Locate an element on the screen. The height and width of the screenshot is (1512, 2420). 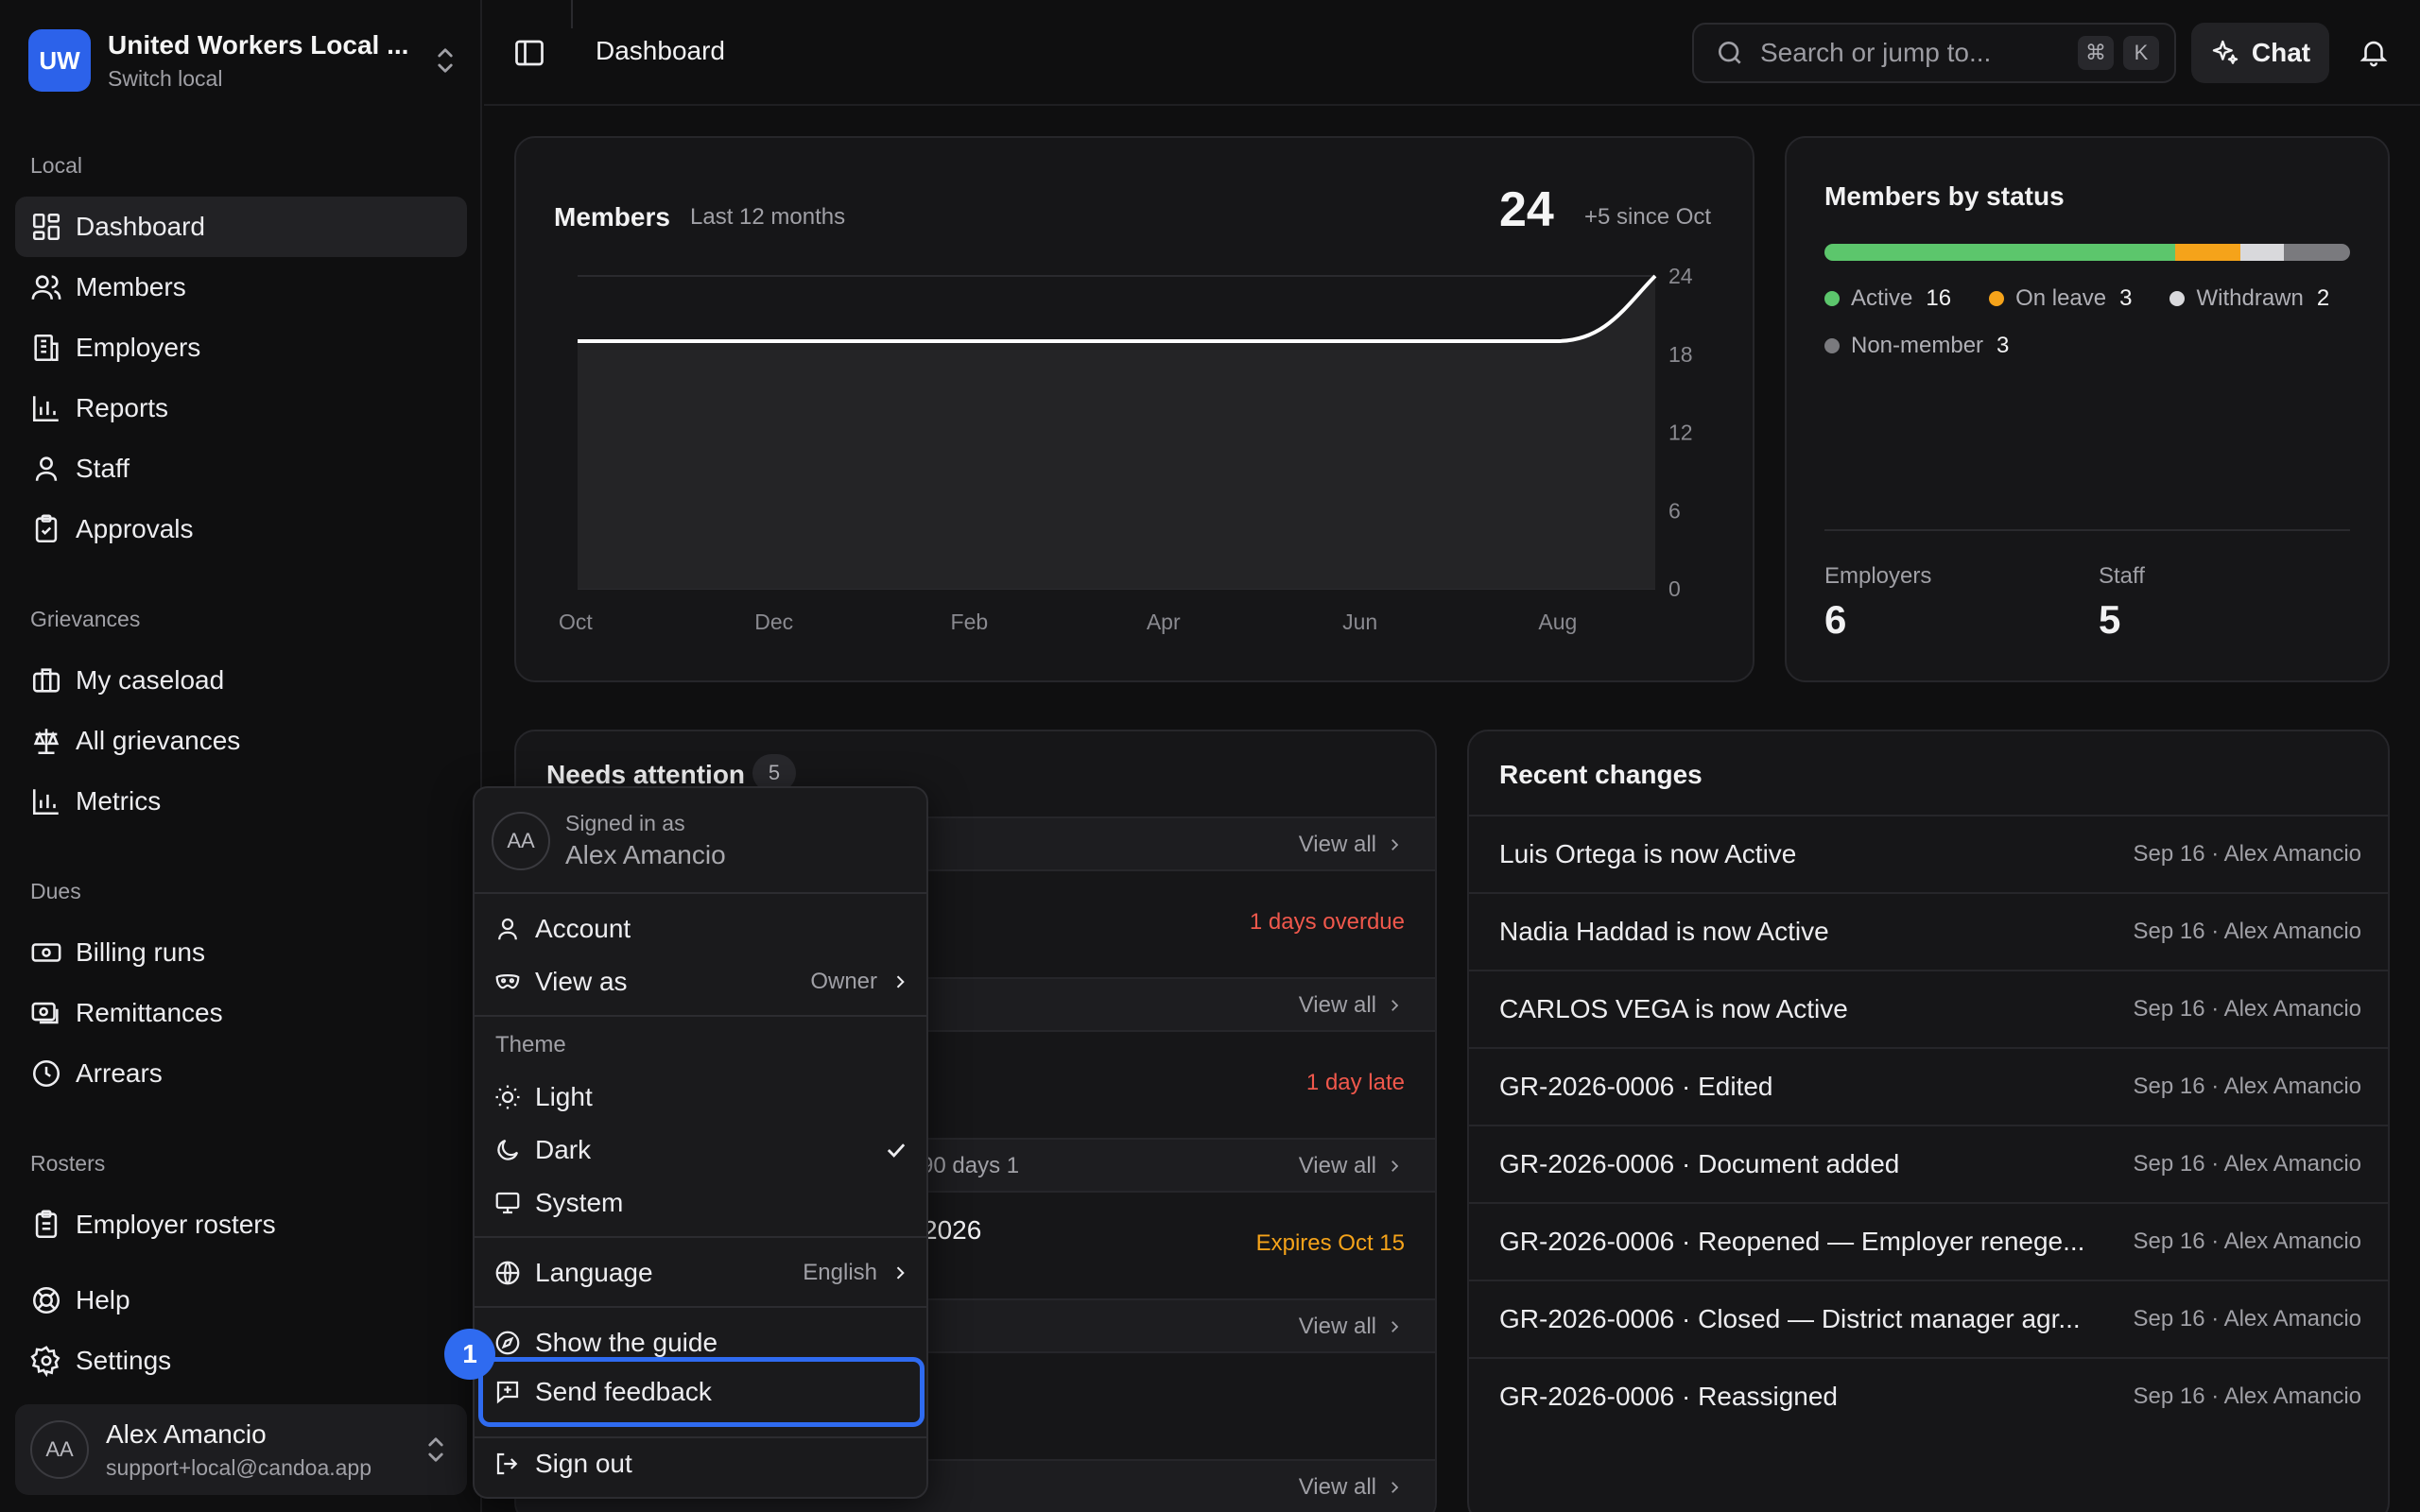
legend-value: 3 is located at coordinates (2126, 298).